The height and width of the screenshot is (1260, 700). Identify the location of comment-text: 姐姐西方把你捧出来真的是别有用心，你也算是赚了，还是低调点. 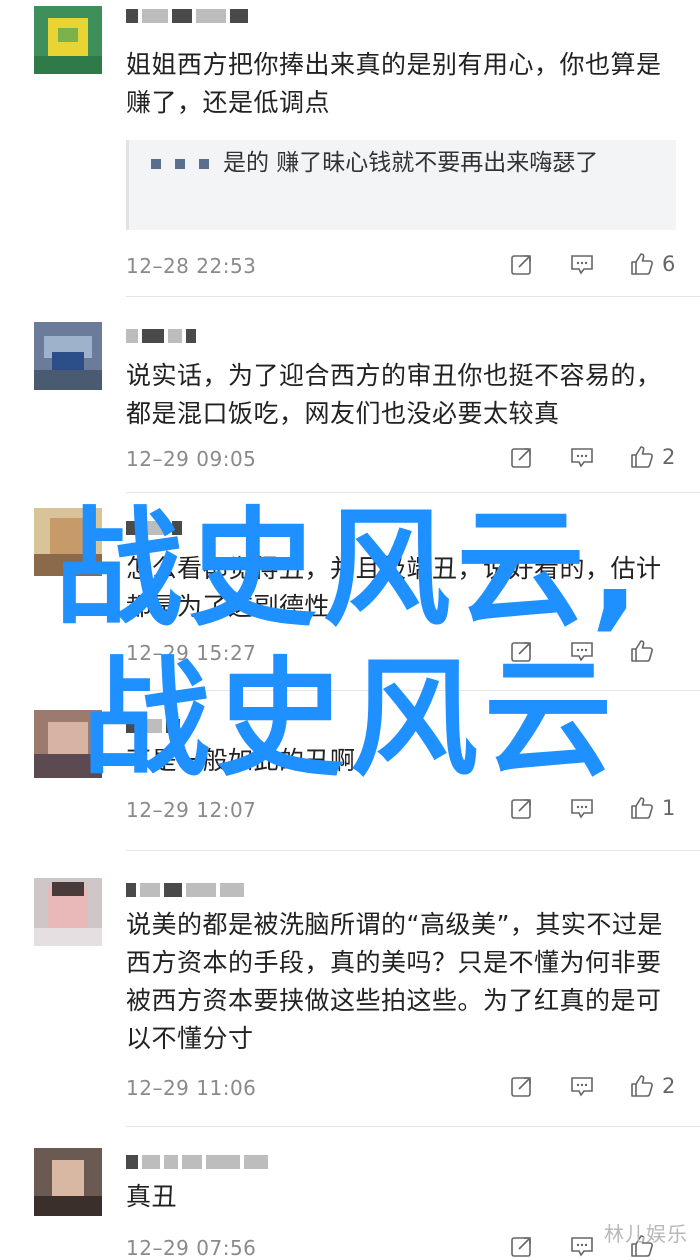
(394, 83).